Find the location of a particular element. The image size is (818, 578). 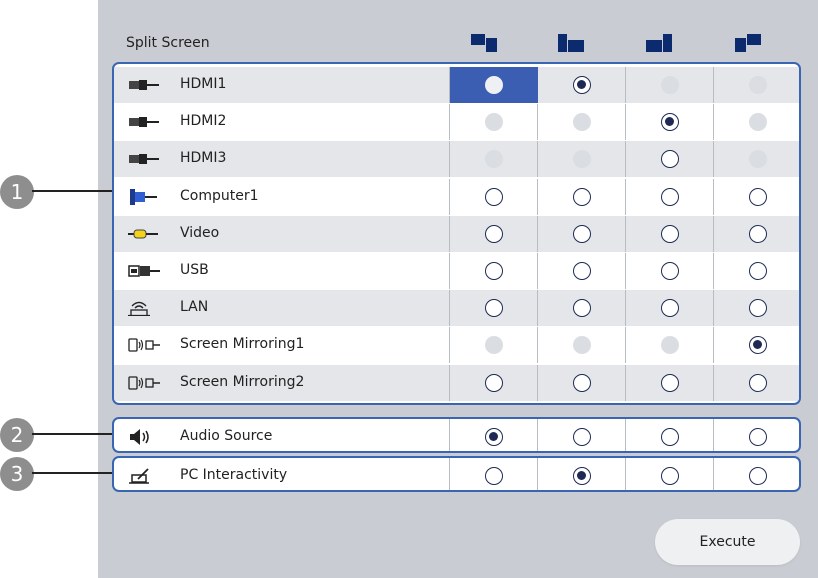

layout-right-top-icon is located at coordinates (748, 43).